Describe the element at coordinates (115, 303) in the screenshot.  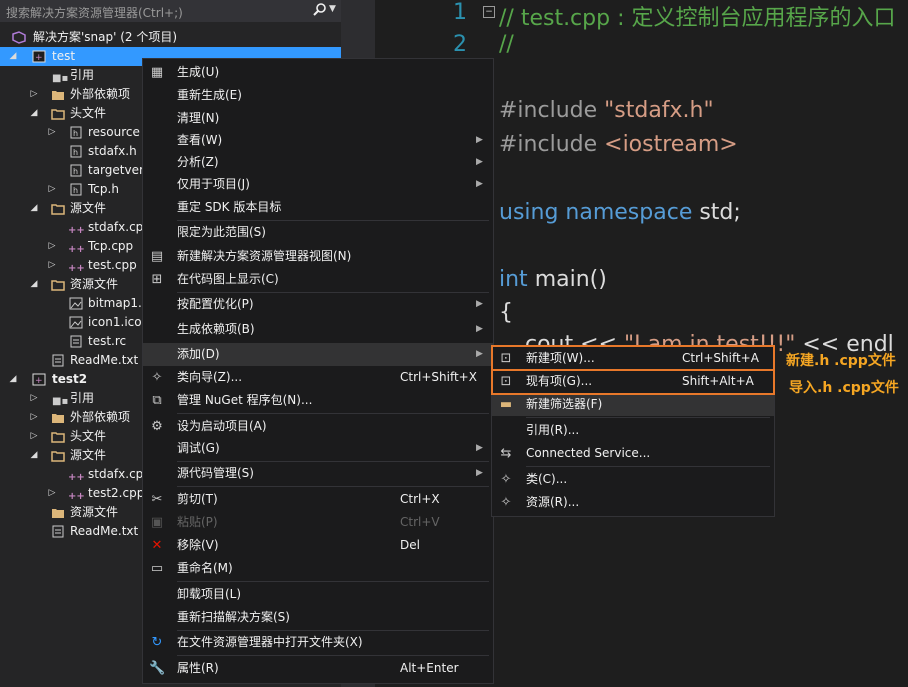
I see `tree-item-label: bitmap1.` at that location.